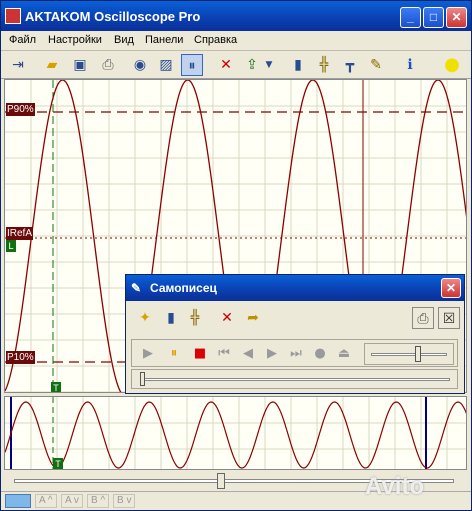  What do you see at coordinates (113, 16) in the screenshot?
I see `window-title: AKTAKOM Oscilloscope Pro` at bounding box center [113, 16].